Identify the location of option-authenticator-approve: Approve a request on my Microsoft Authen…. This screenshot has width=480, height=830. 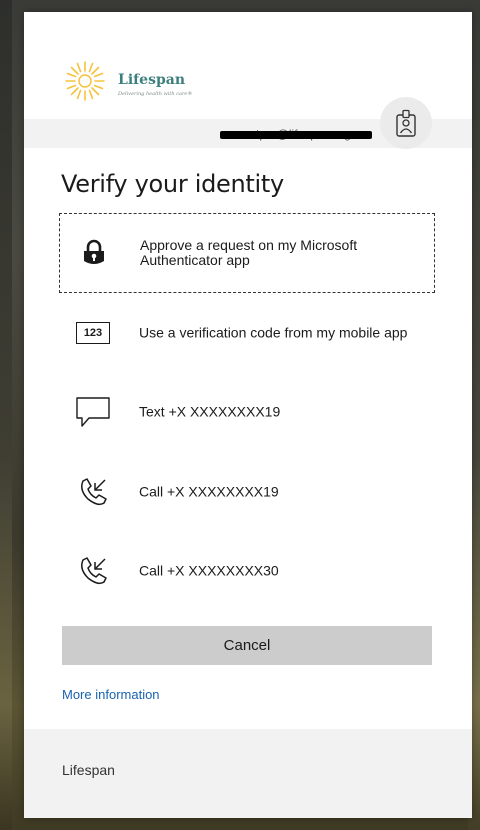
(247, 253).